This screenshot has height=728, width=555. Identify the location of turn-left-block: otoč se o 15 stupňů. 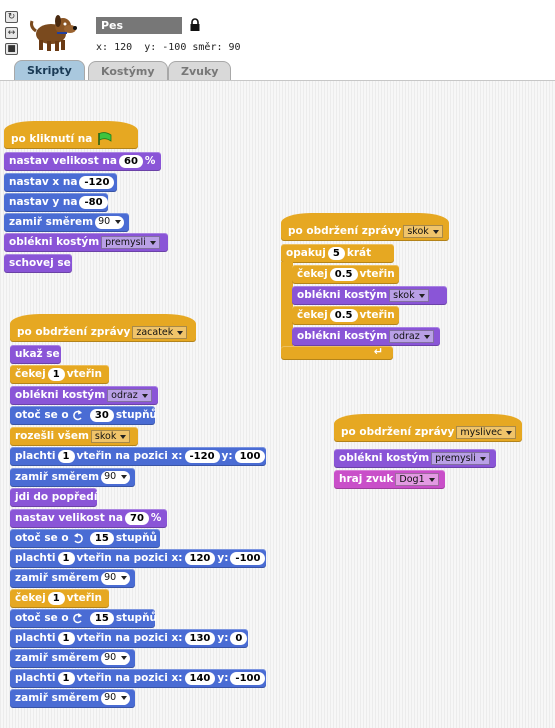
(84, 618).